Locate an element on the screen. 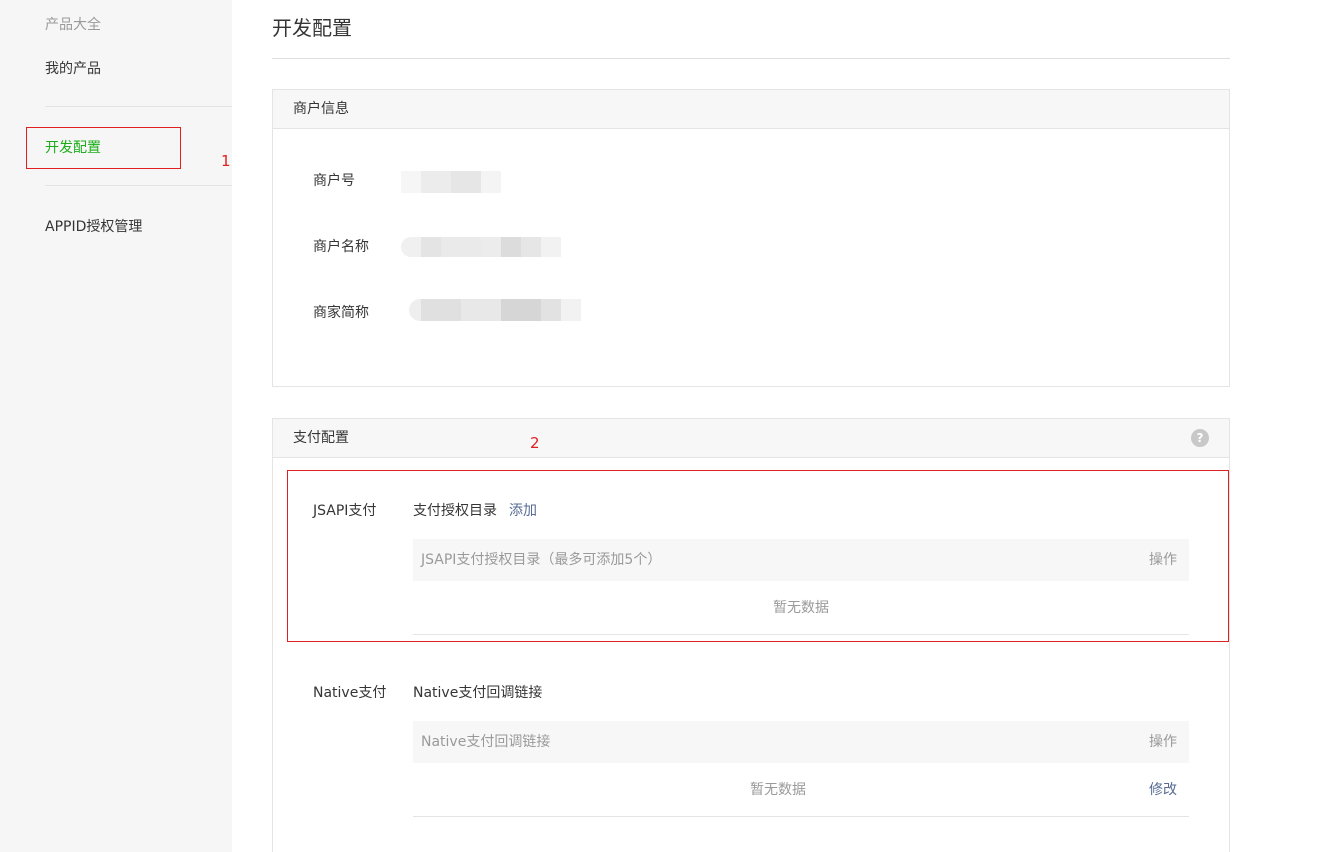  native-pay-label: Native支付 is located at coordinates (350, 693).